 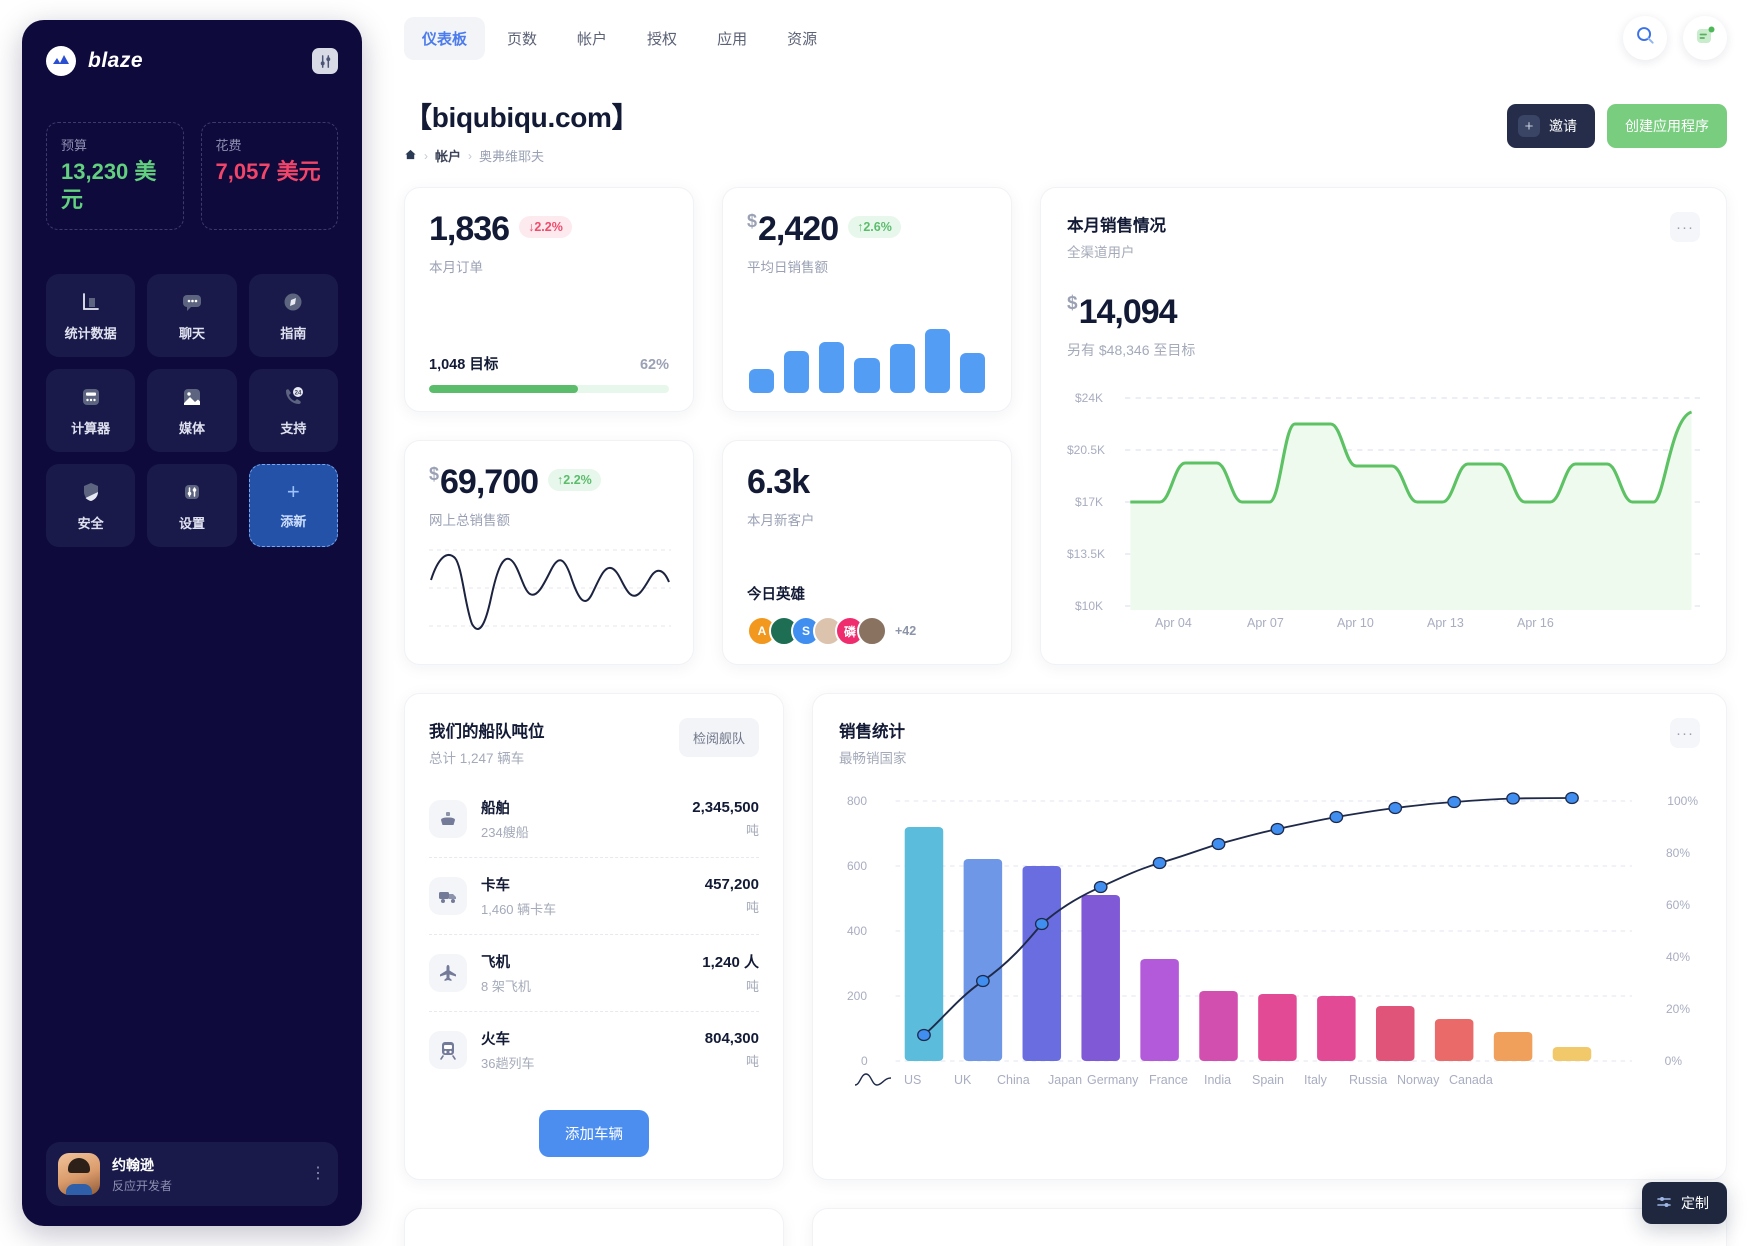 I want to click on online-sales-value: $69,700, so click(x=484, y=482).